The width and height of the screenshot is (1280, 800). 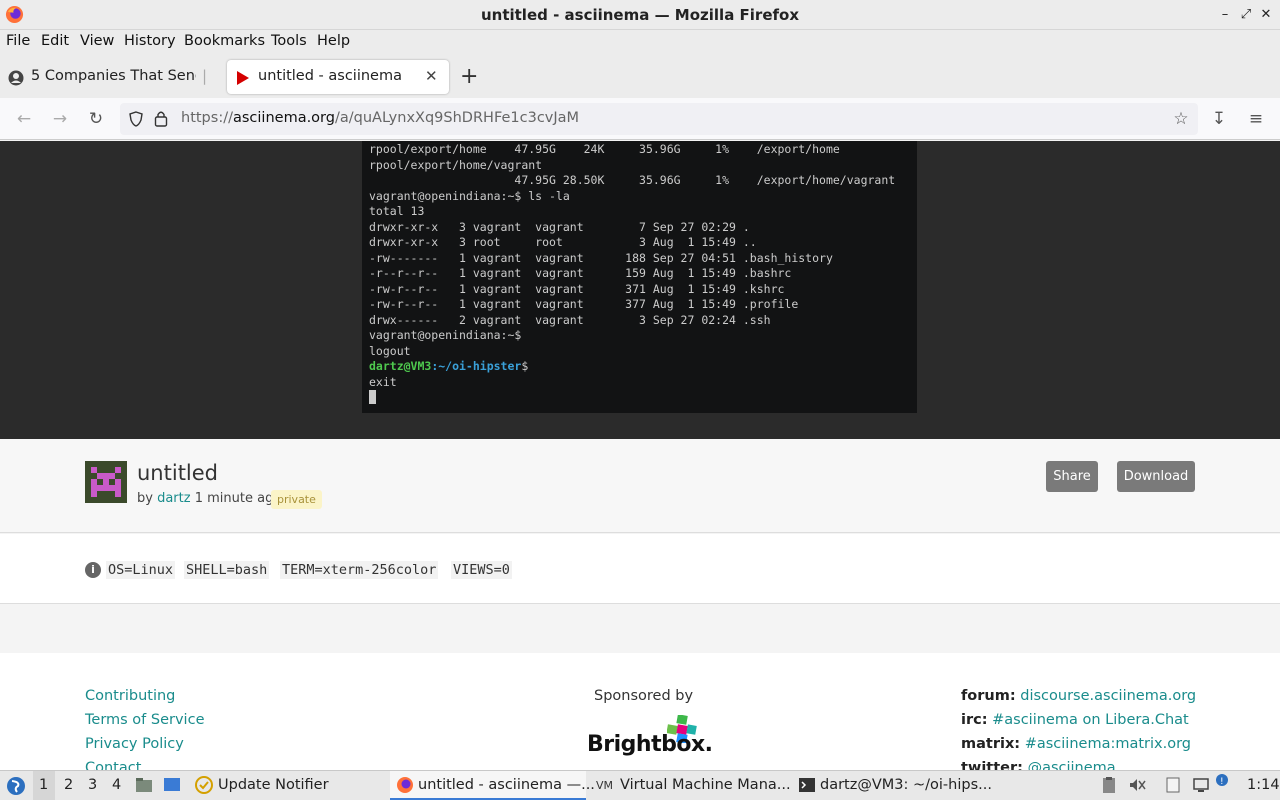 I want to click on firefox-taskbar-icon, so click(x=405, y=785).